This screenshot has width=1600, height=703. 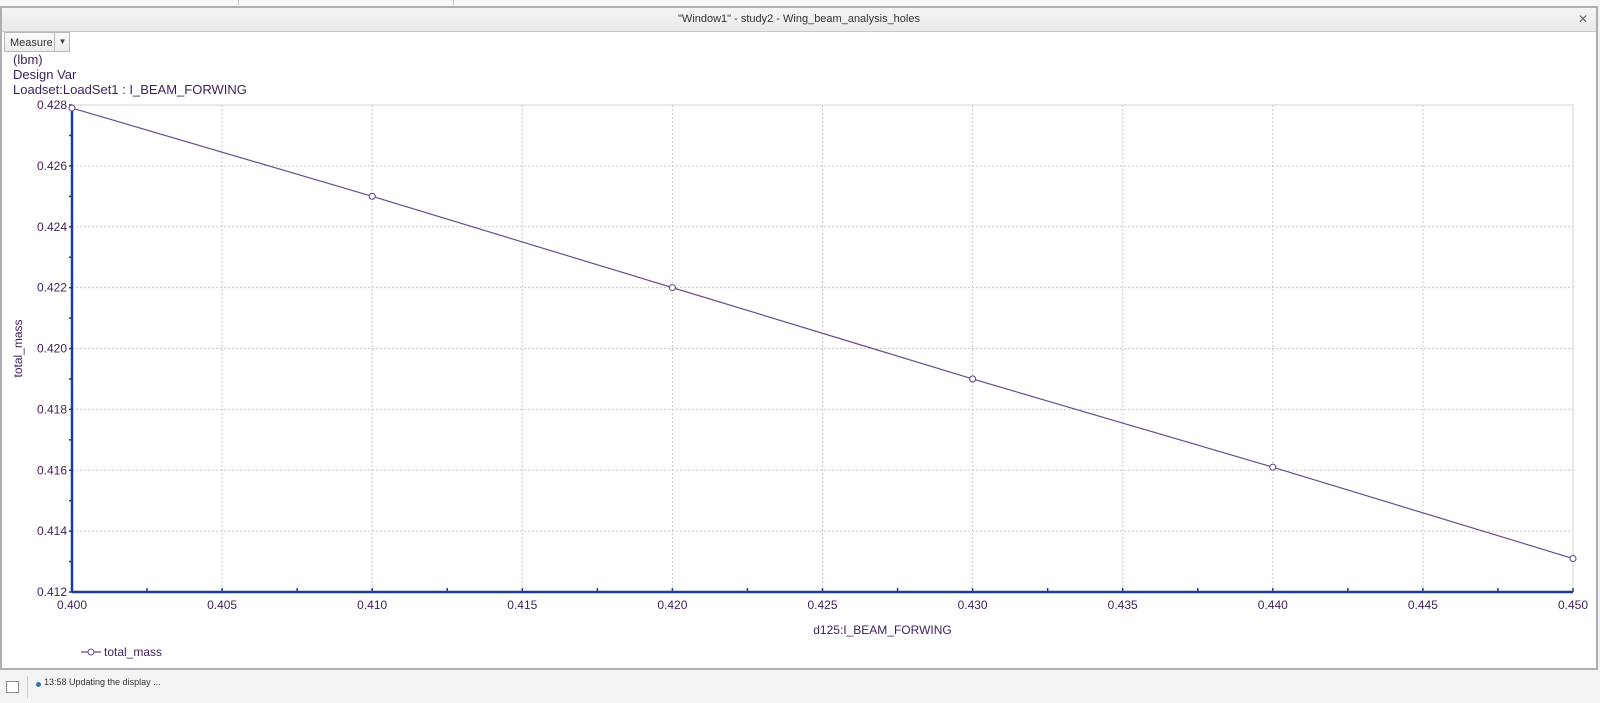 I want to click on x-tick-label: 0.450, so click(x=1573, y=605).